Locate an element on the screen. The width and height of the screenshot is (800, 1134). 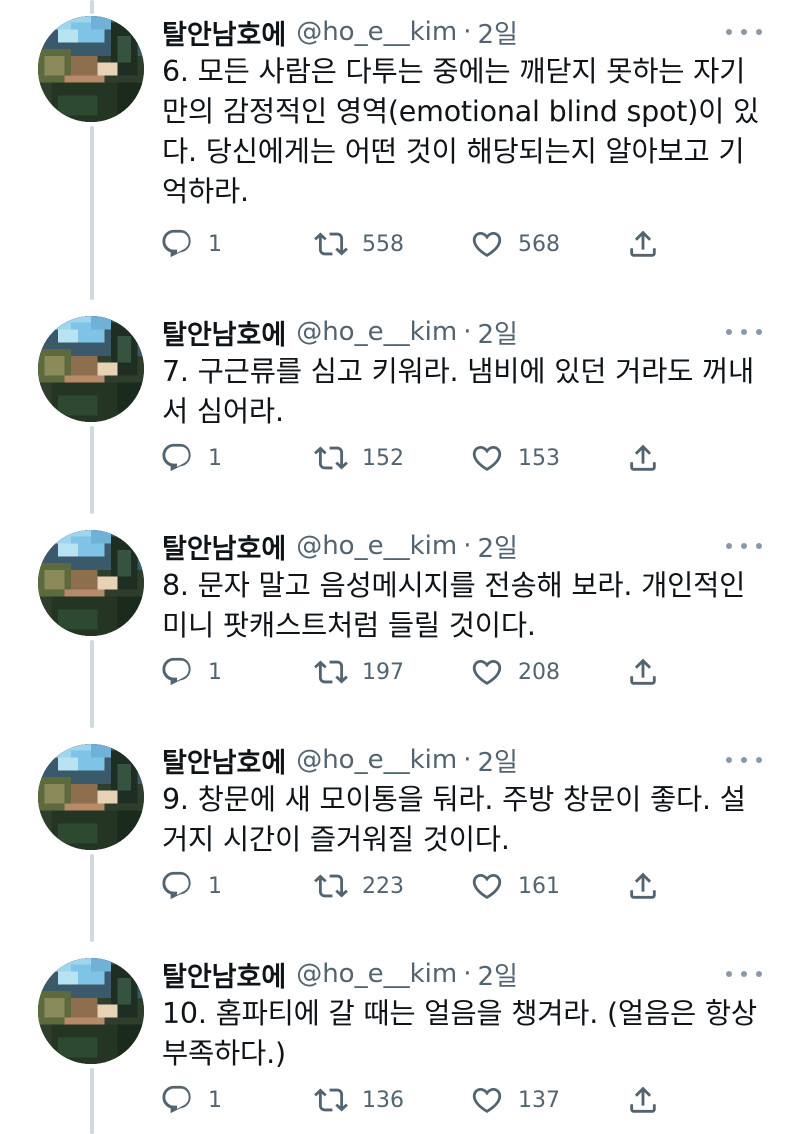
like-button: 137 is located at coordinates (515, 1100).